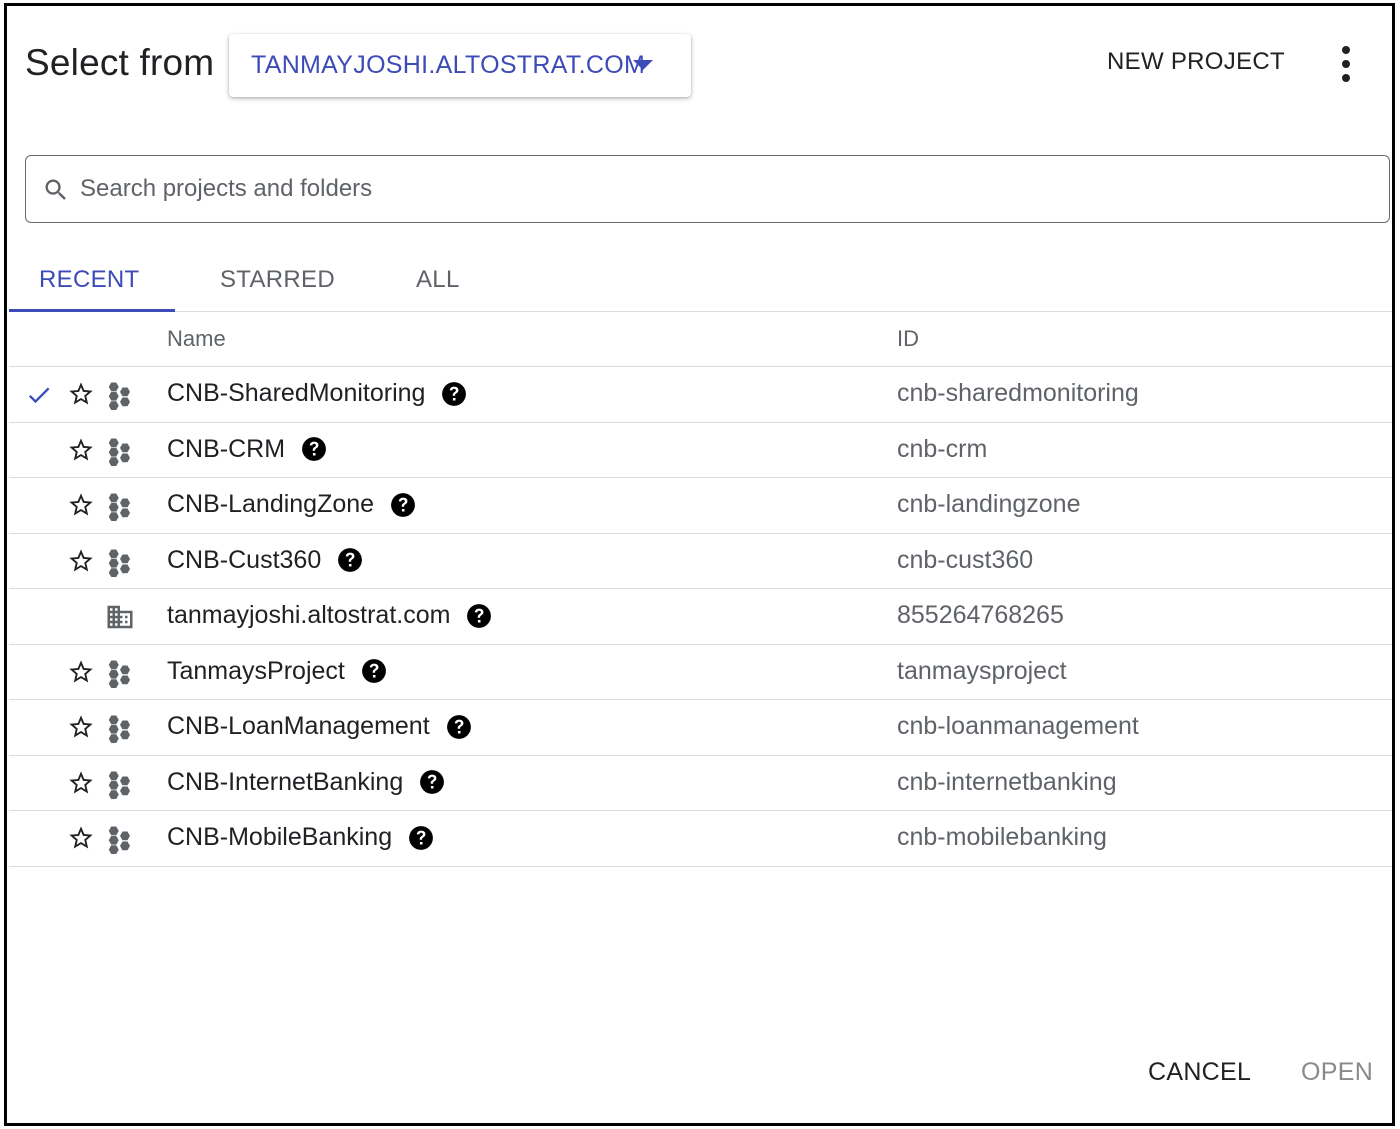 The width and height of the screenshot is (1400, 1129). I want to click on row-id: cnb-sharedmonitoring, so click(1018, 393).